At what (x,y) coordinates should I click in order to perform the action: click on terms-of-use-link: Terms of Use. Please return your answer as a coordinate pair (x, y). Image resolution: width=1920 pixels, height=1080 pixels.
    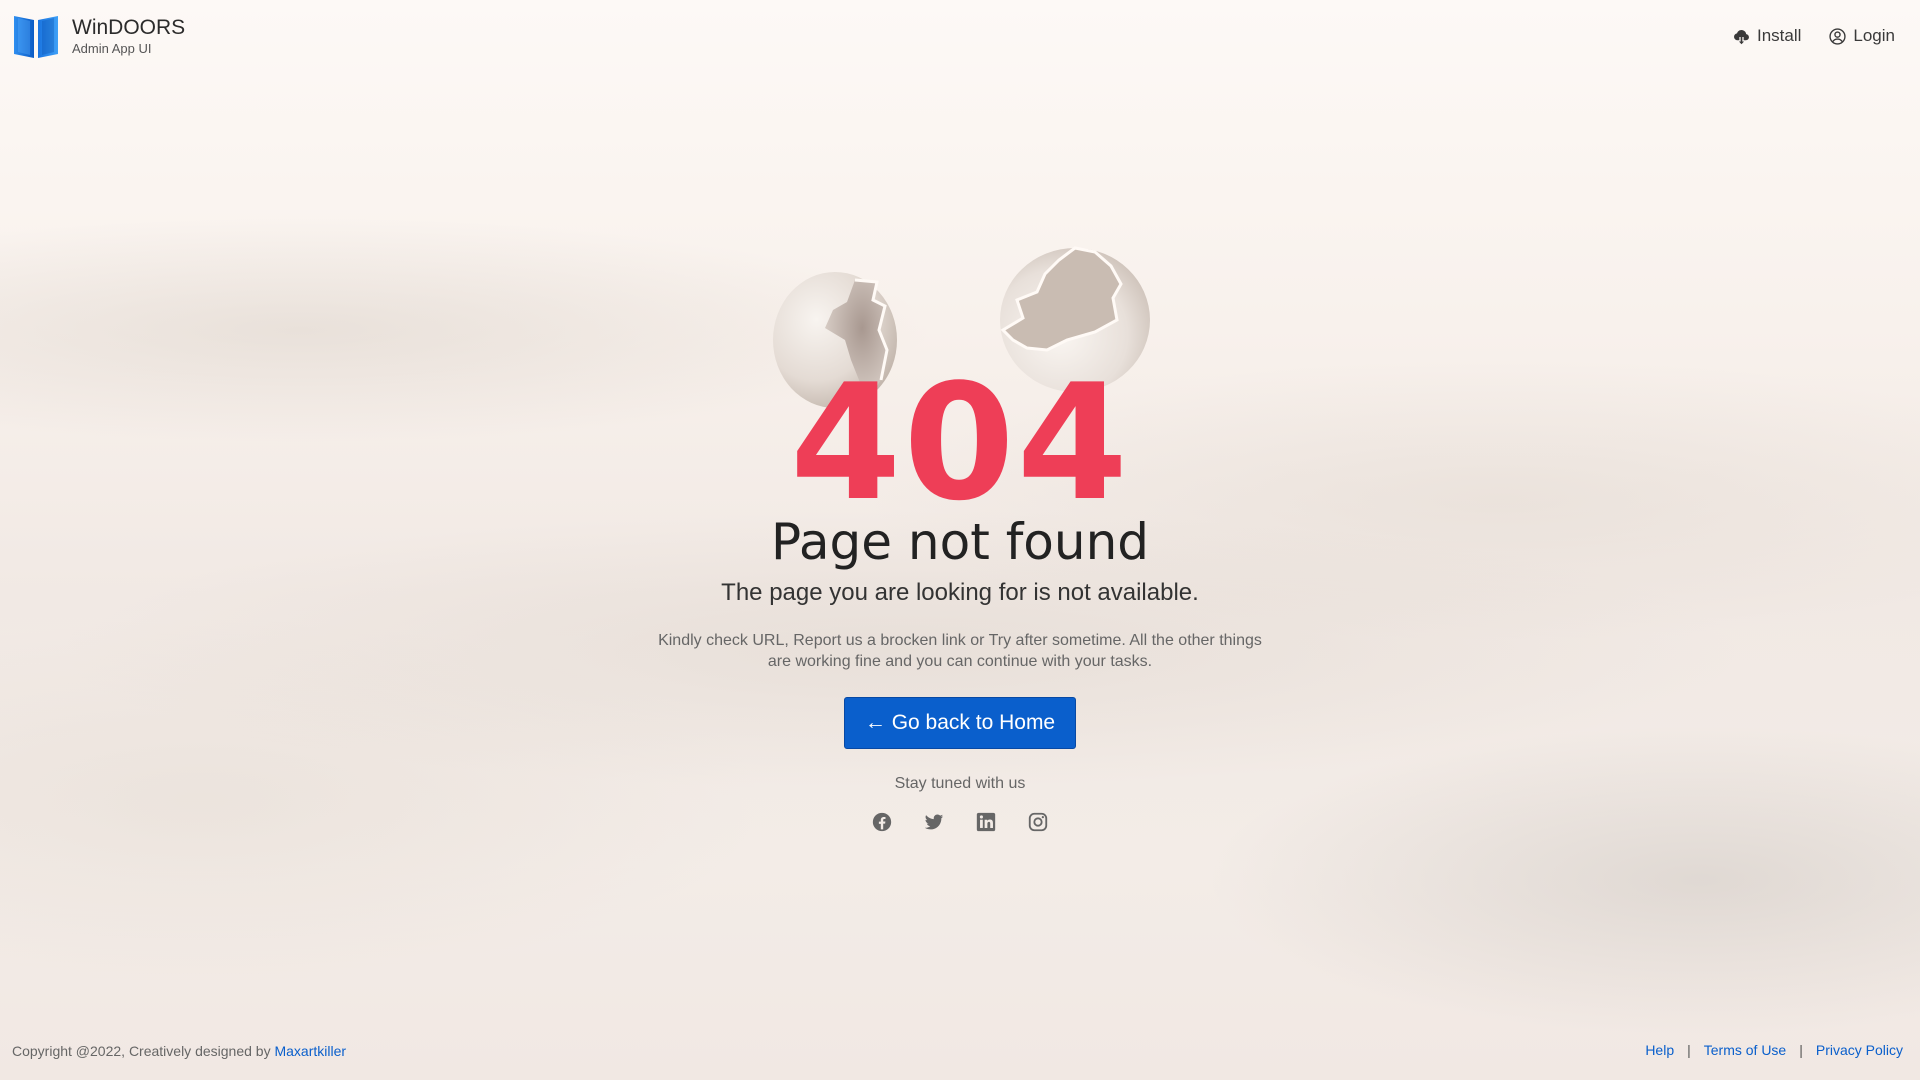
    Looking at the image, I should click on (1745, 1050).